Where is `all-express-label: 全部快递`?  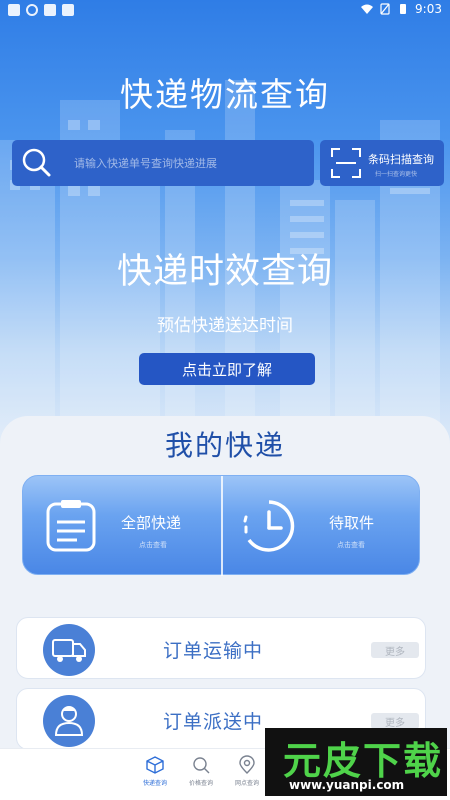 all-express-label: 全部快递 is located at coordinates (151, 522).